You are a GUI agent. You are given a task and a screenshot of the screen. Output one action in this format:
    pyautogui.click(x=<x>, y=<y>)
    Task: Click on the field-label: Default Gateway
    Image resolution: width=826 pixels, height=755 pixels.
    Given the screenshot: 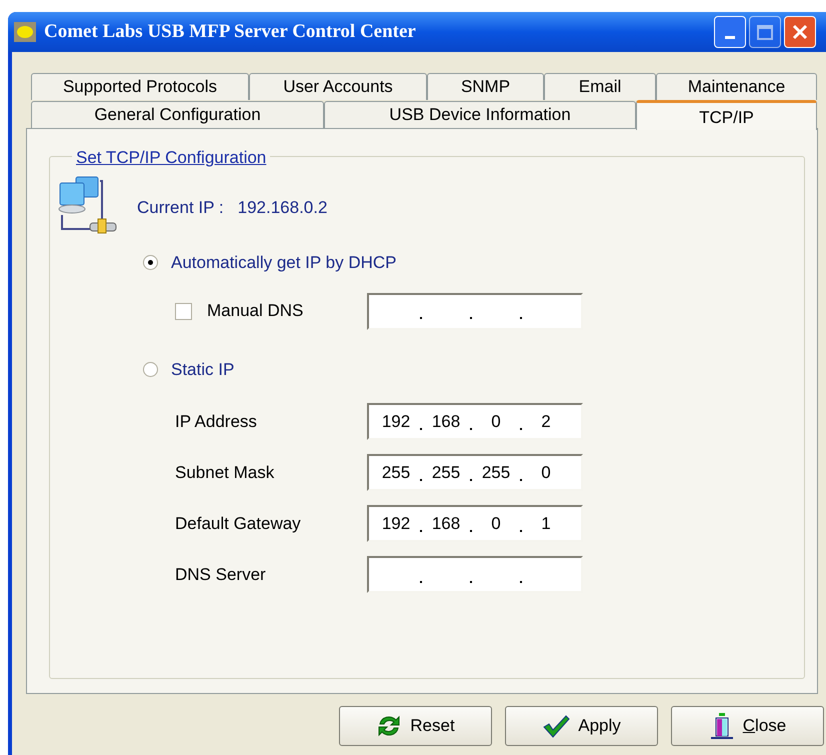 What is the action you would take?
    pyautogui.click(x=238, y=523)
    